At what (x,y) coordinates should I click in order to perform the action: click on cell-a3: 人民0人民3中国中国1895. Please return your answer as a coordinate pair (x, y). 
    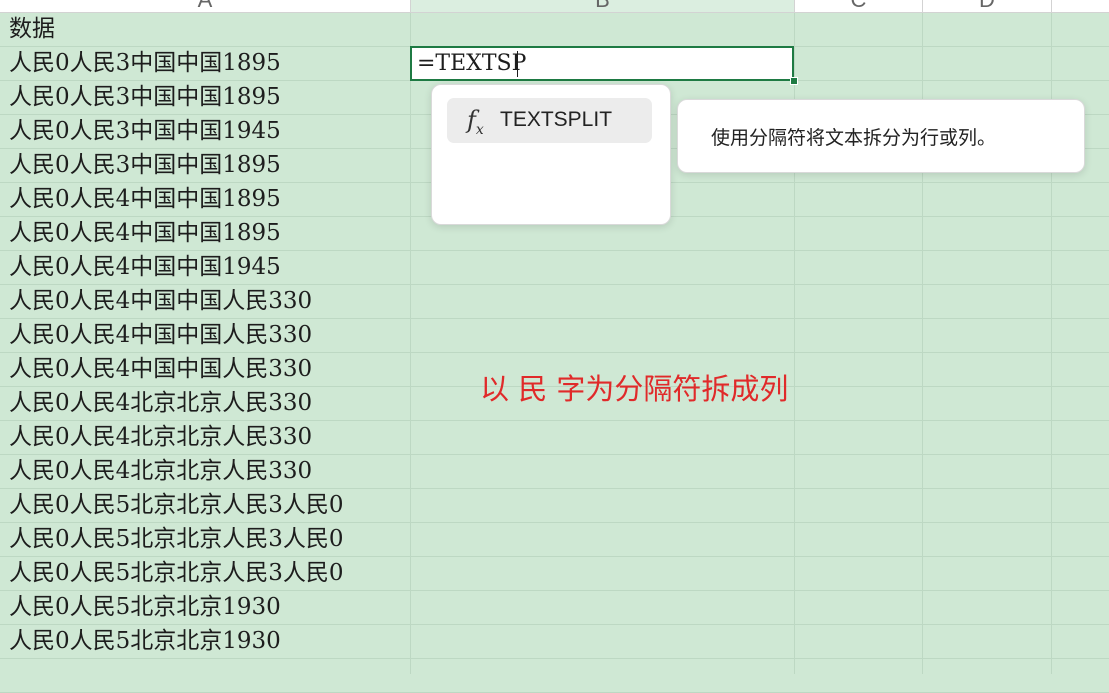
    Looking at the image, I should click on (205, 97).